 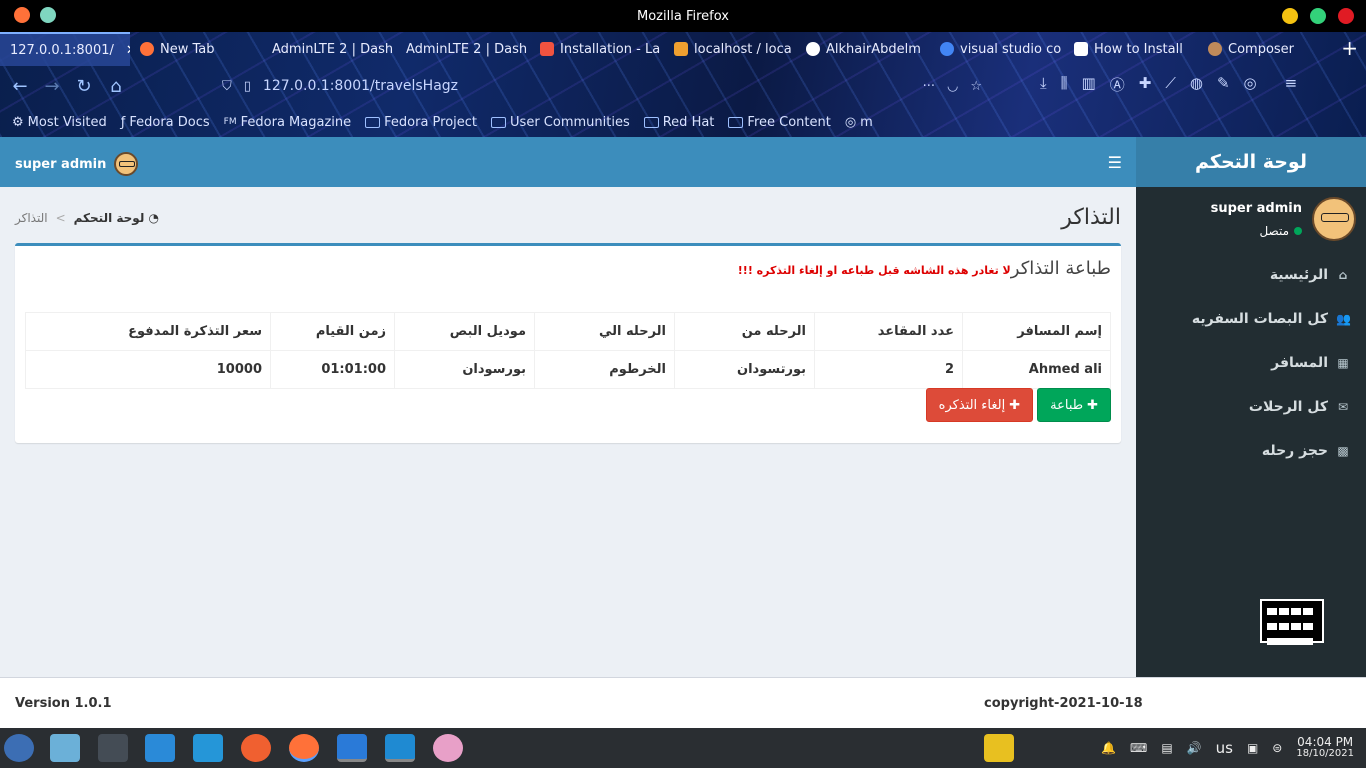 What do you see at coordinates (1251, 319) in the screenshot?
I see `sidebar-item-buses: كل البصات السفريه 👥` at bounding box center [1251, 319].